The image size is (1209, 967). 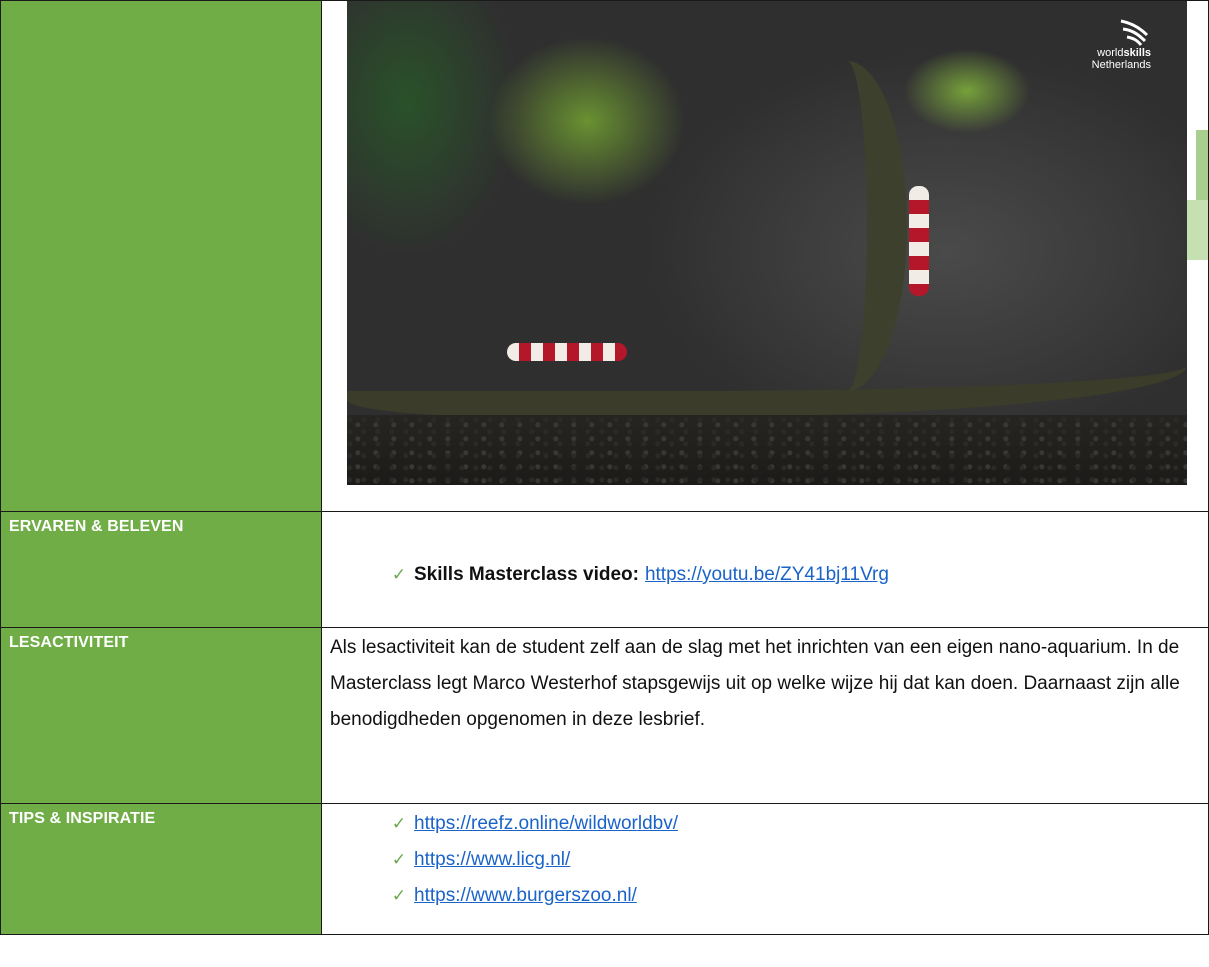 I want to click on ervaren-label-cell: ERVAREN & BELEVEN, so click(x=161, y=569).